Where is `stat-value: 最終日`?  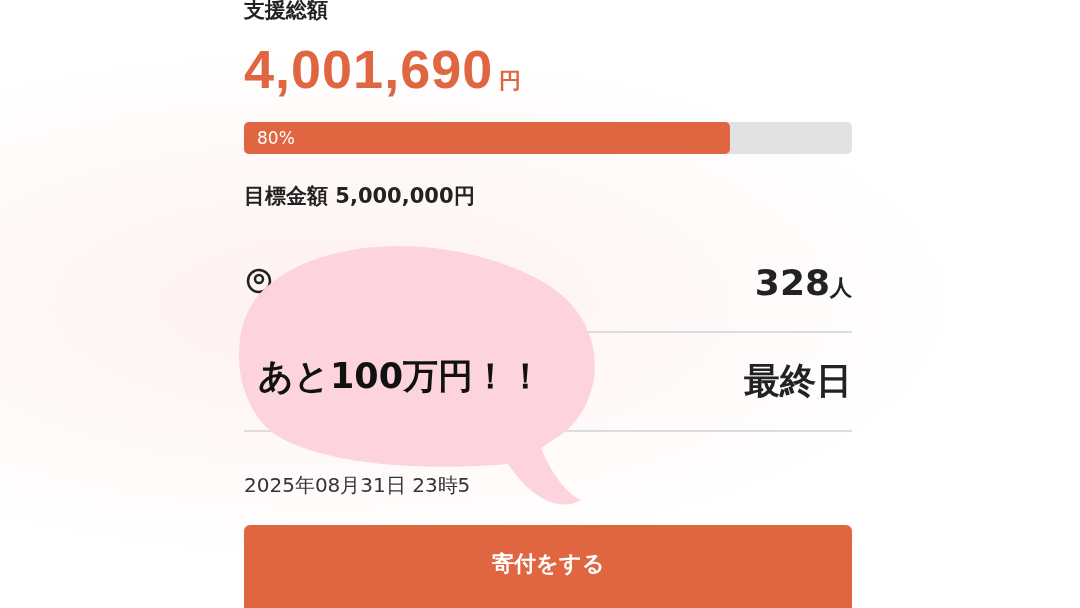
stat-value: 最終日 is located at coordinates (798, 381).